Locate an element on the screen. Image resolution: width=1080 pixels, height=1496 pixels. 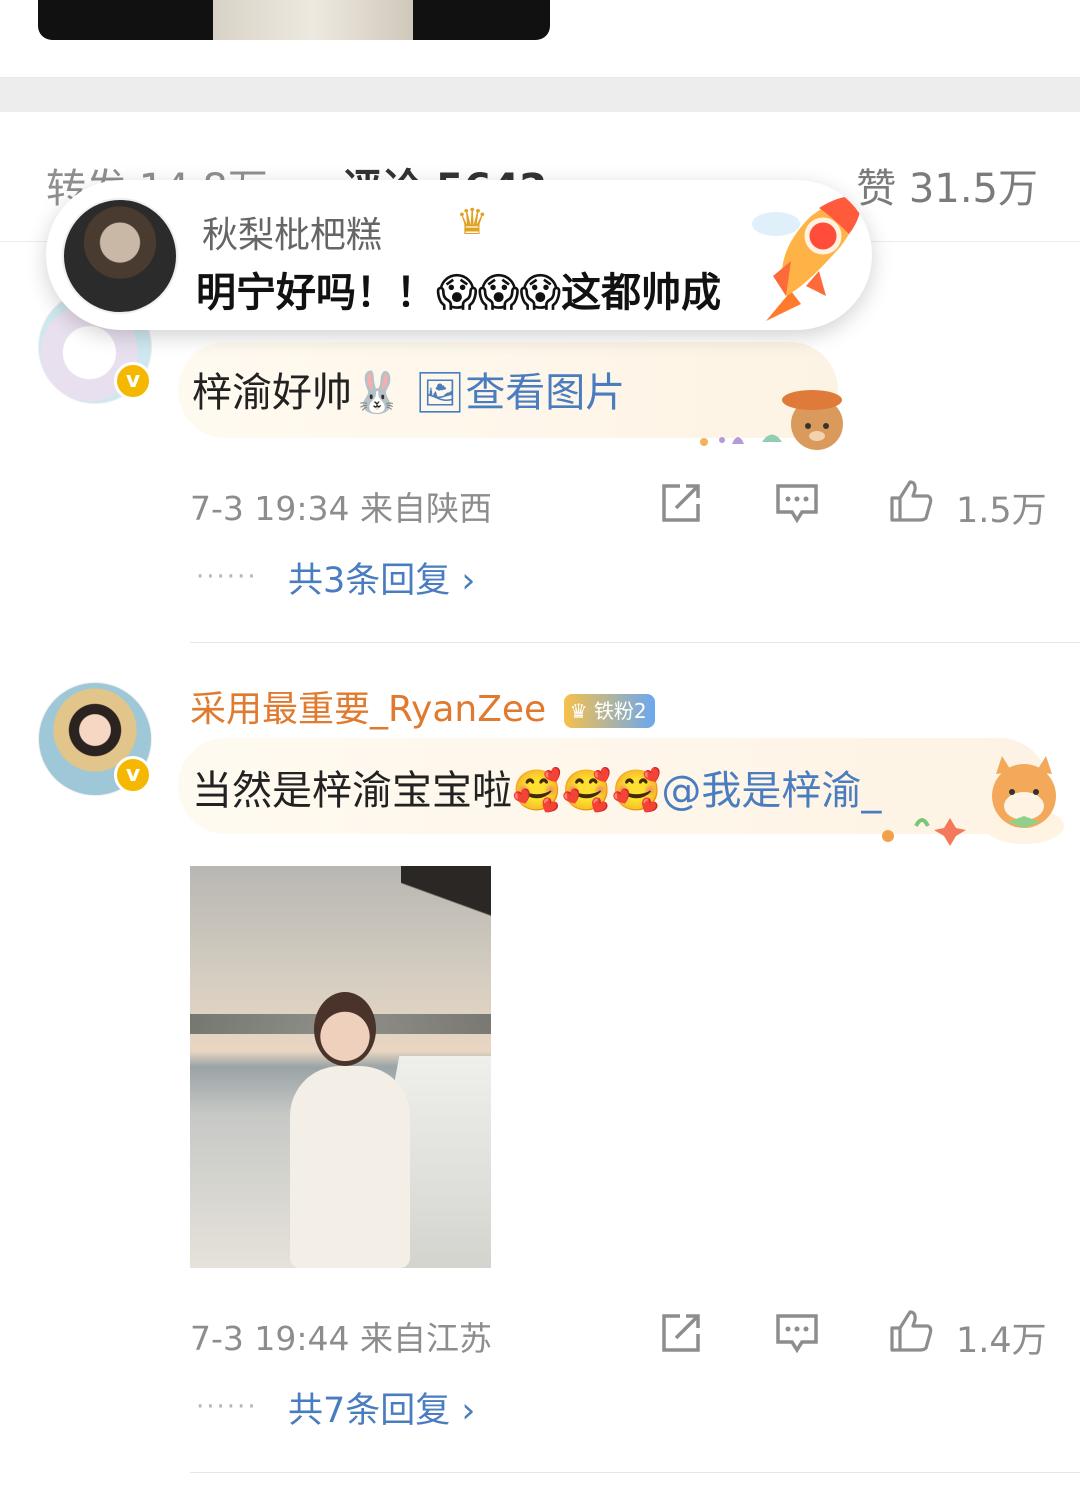
popup-username: 秋梨枇杷糕 is located at coordinates (292, 232).